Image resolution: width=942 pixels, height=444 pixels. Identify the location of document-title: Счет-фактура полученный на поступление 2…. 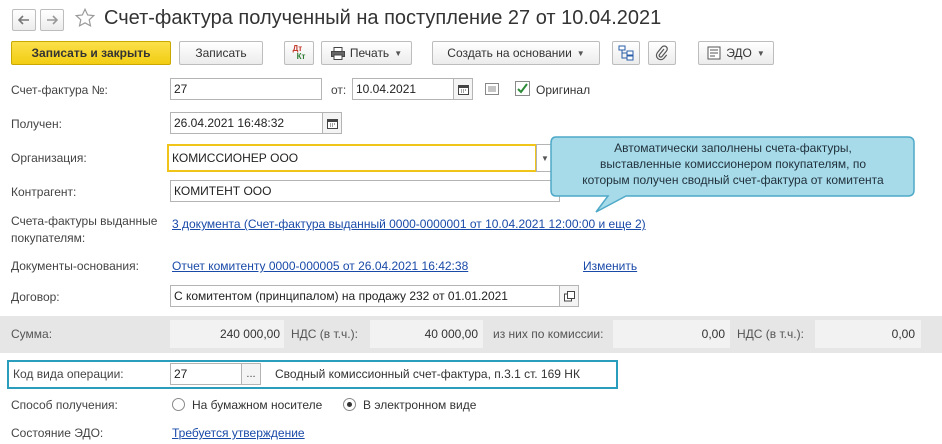
(383, 18).